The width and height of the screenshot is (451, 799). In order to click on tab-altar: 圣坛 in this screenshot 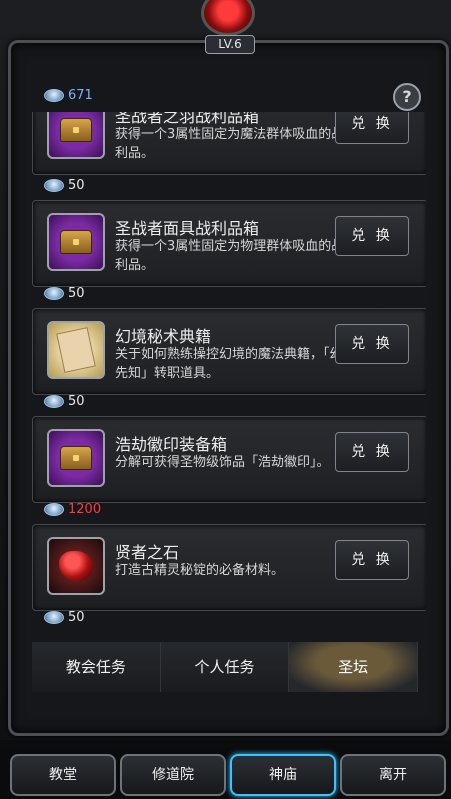, I will do `click(354, 667)`.